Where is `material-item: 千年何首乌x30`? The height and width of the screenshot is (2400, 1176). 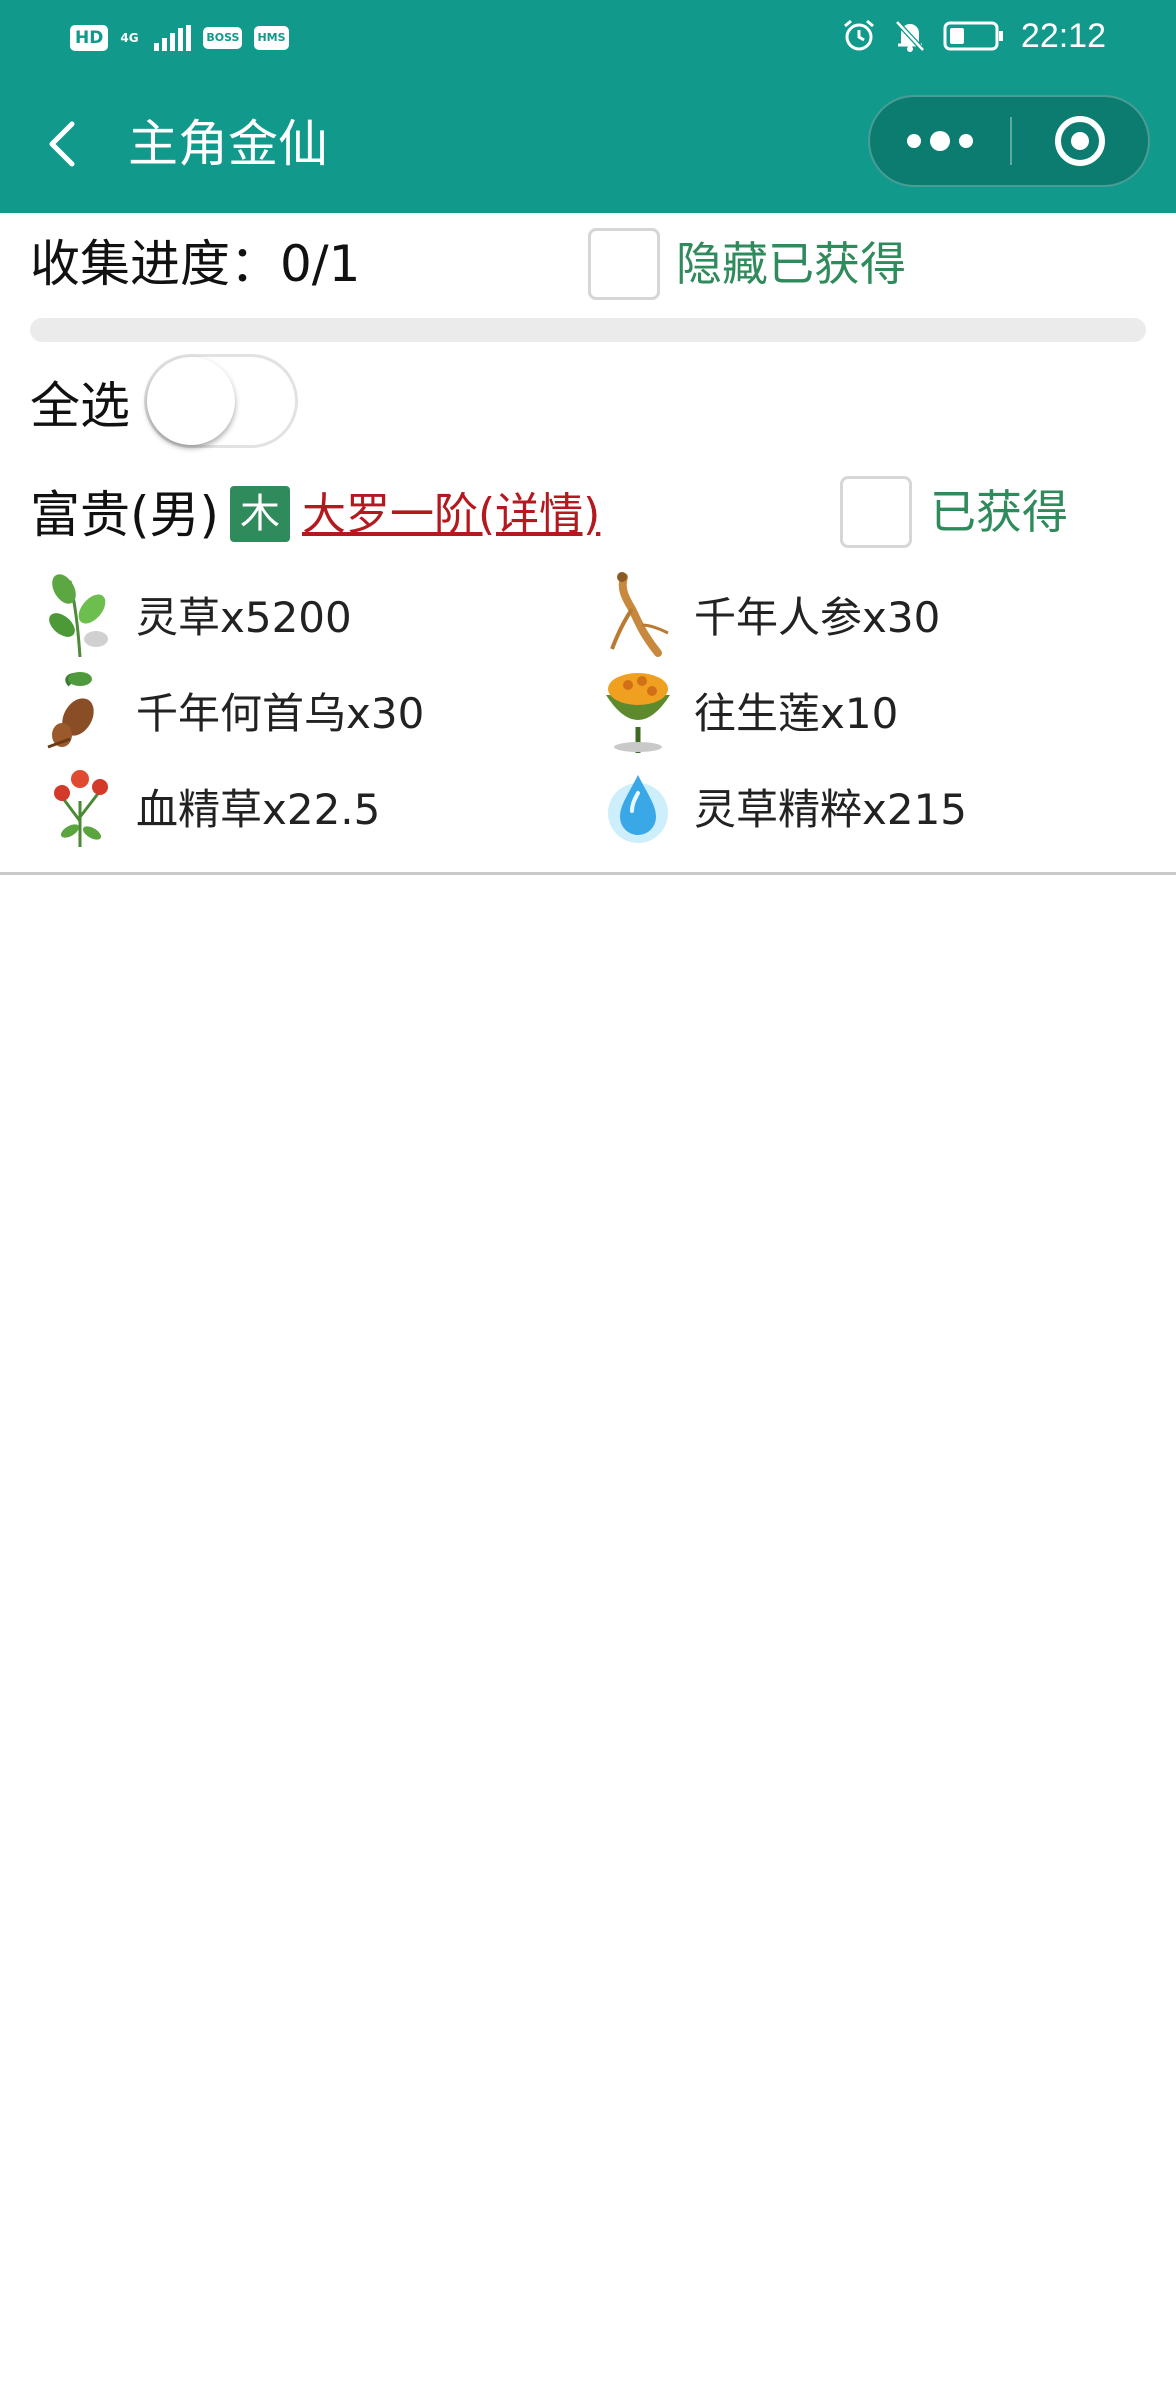 material-item: 千年何首乌x30 is located at coordinates (232, 710).